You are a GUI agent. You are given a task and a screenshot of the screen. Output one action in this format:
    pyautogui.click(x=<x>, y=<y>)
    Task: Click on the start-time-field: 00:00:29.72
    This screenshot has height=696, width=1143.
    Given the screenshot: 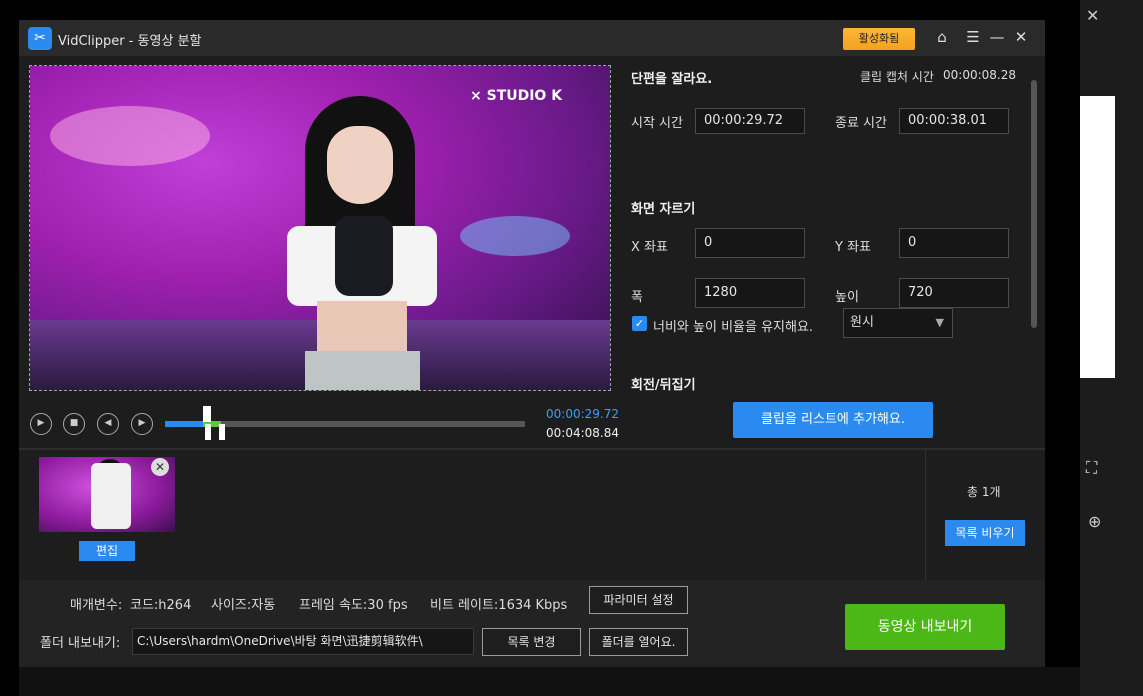 What is the action you would take?
    pyautogui.click(x=750, y=121)
    